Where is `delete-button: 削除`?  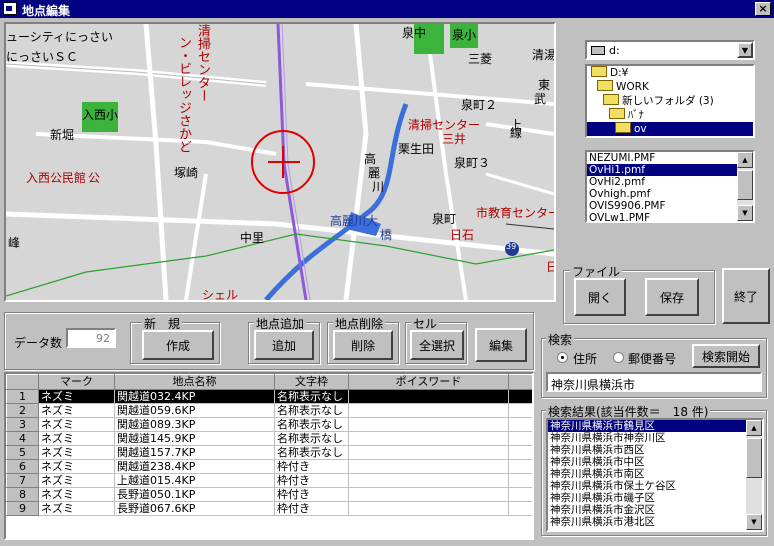
delete-button: 削除 is located at coordinates (363, 345).